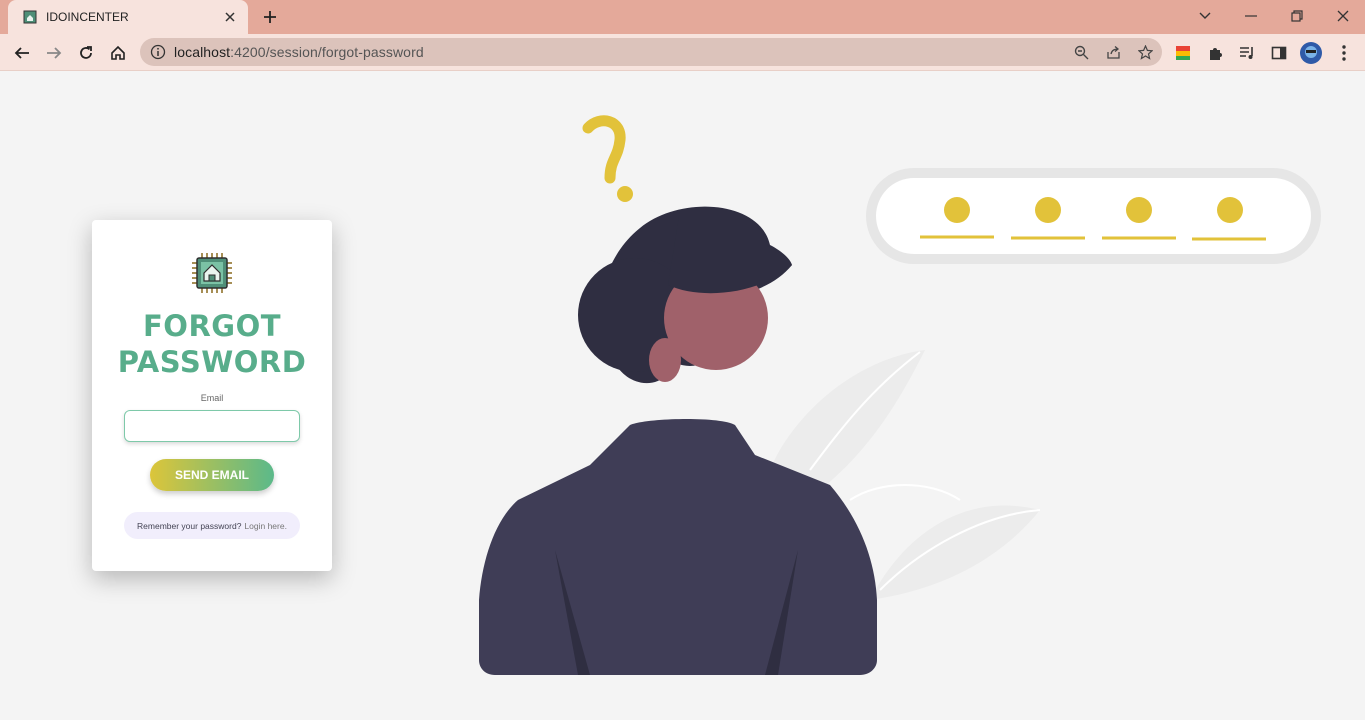 The width and height of the screenshot is (1365, 720). What do you see at coordinates (270, 17) in the screenshot?
I see `new-tab-icon` at bounding box center [270, 17].